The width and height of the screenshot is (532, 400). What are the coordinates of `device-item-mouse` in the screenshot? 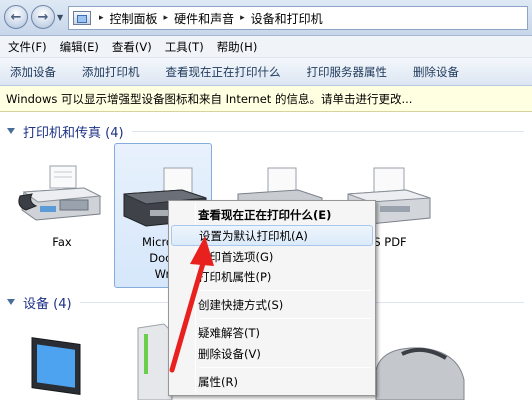 It's located at (420, 370).